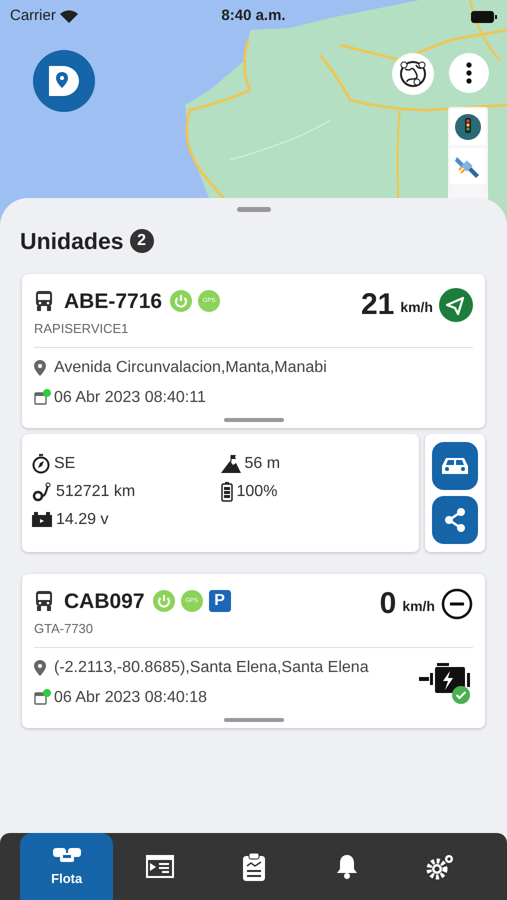 This screenshot has height=900, width=507. Describe the element at coordinates (262, 464) in the screenshot. I see `detail-value: 56 m` at that location.